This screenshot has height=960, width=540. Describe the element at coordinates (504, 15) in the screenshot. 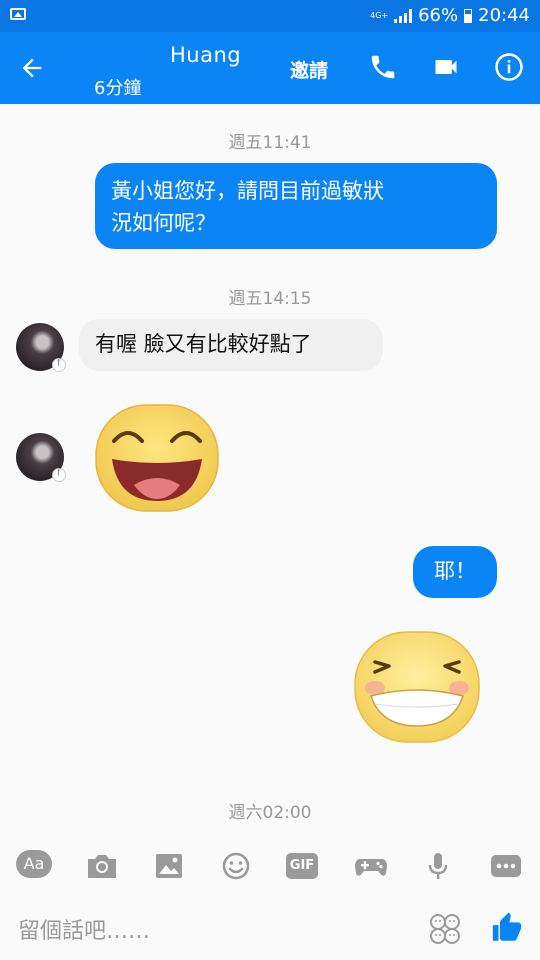

I see `clock: 20:44` at that location.